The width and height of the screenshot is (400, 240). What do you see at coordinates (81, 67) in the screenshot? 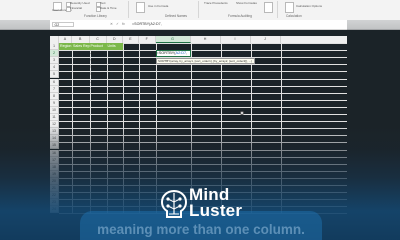
I see `table-cell: Amy` at bounding box center [81, 67].